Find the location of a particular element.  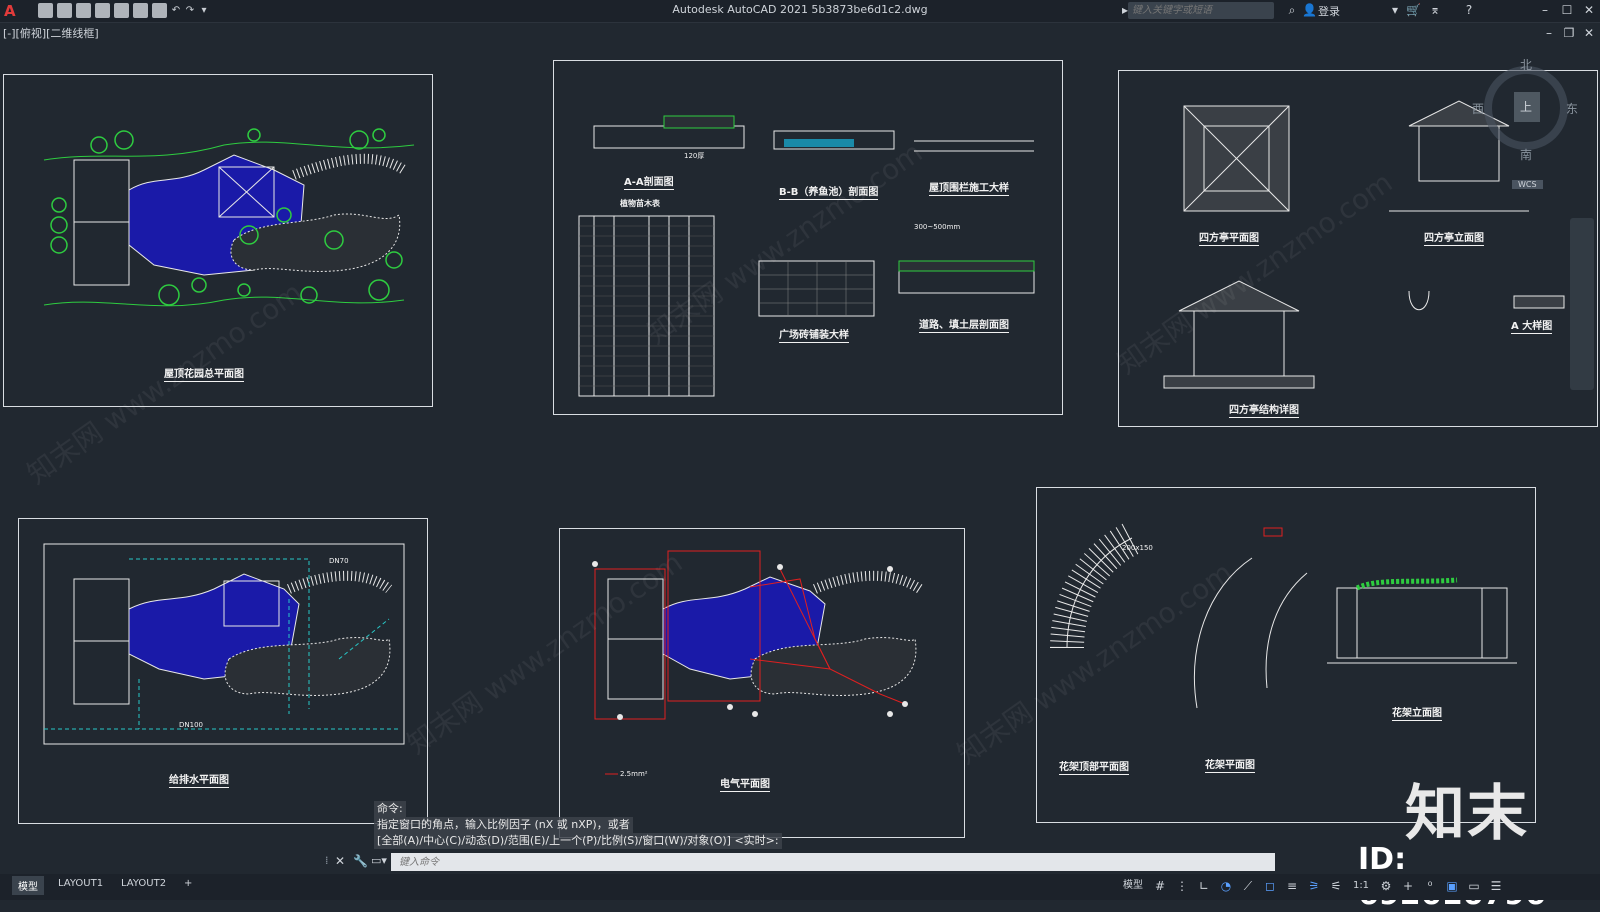

label-pavilion-elevation: 四方亭立面图 is located at coordinates (1454, 237).